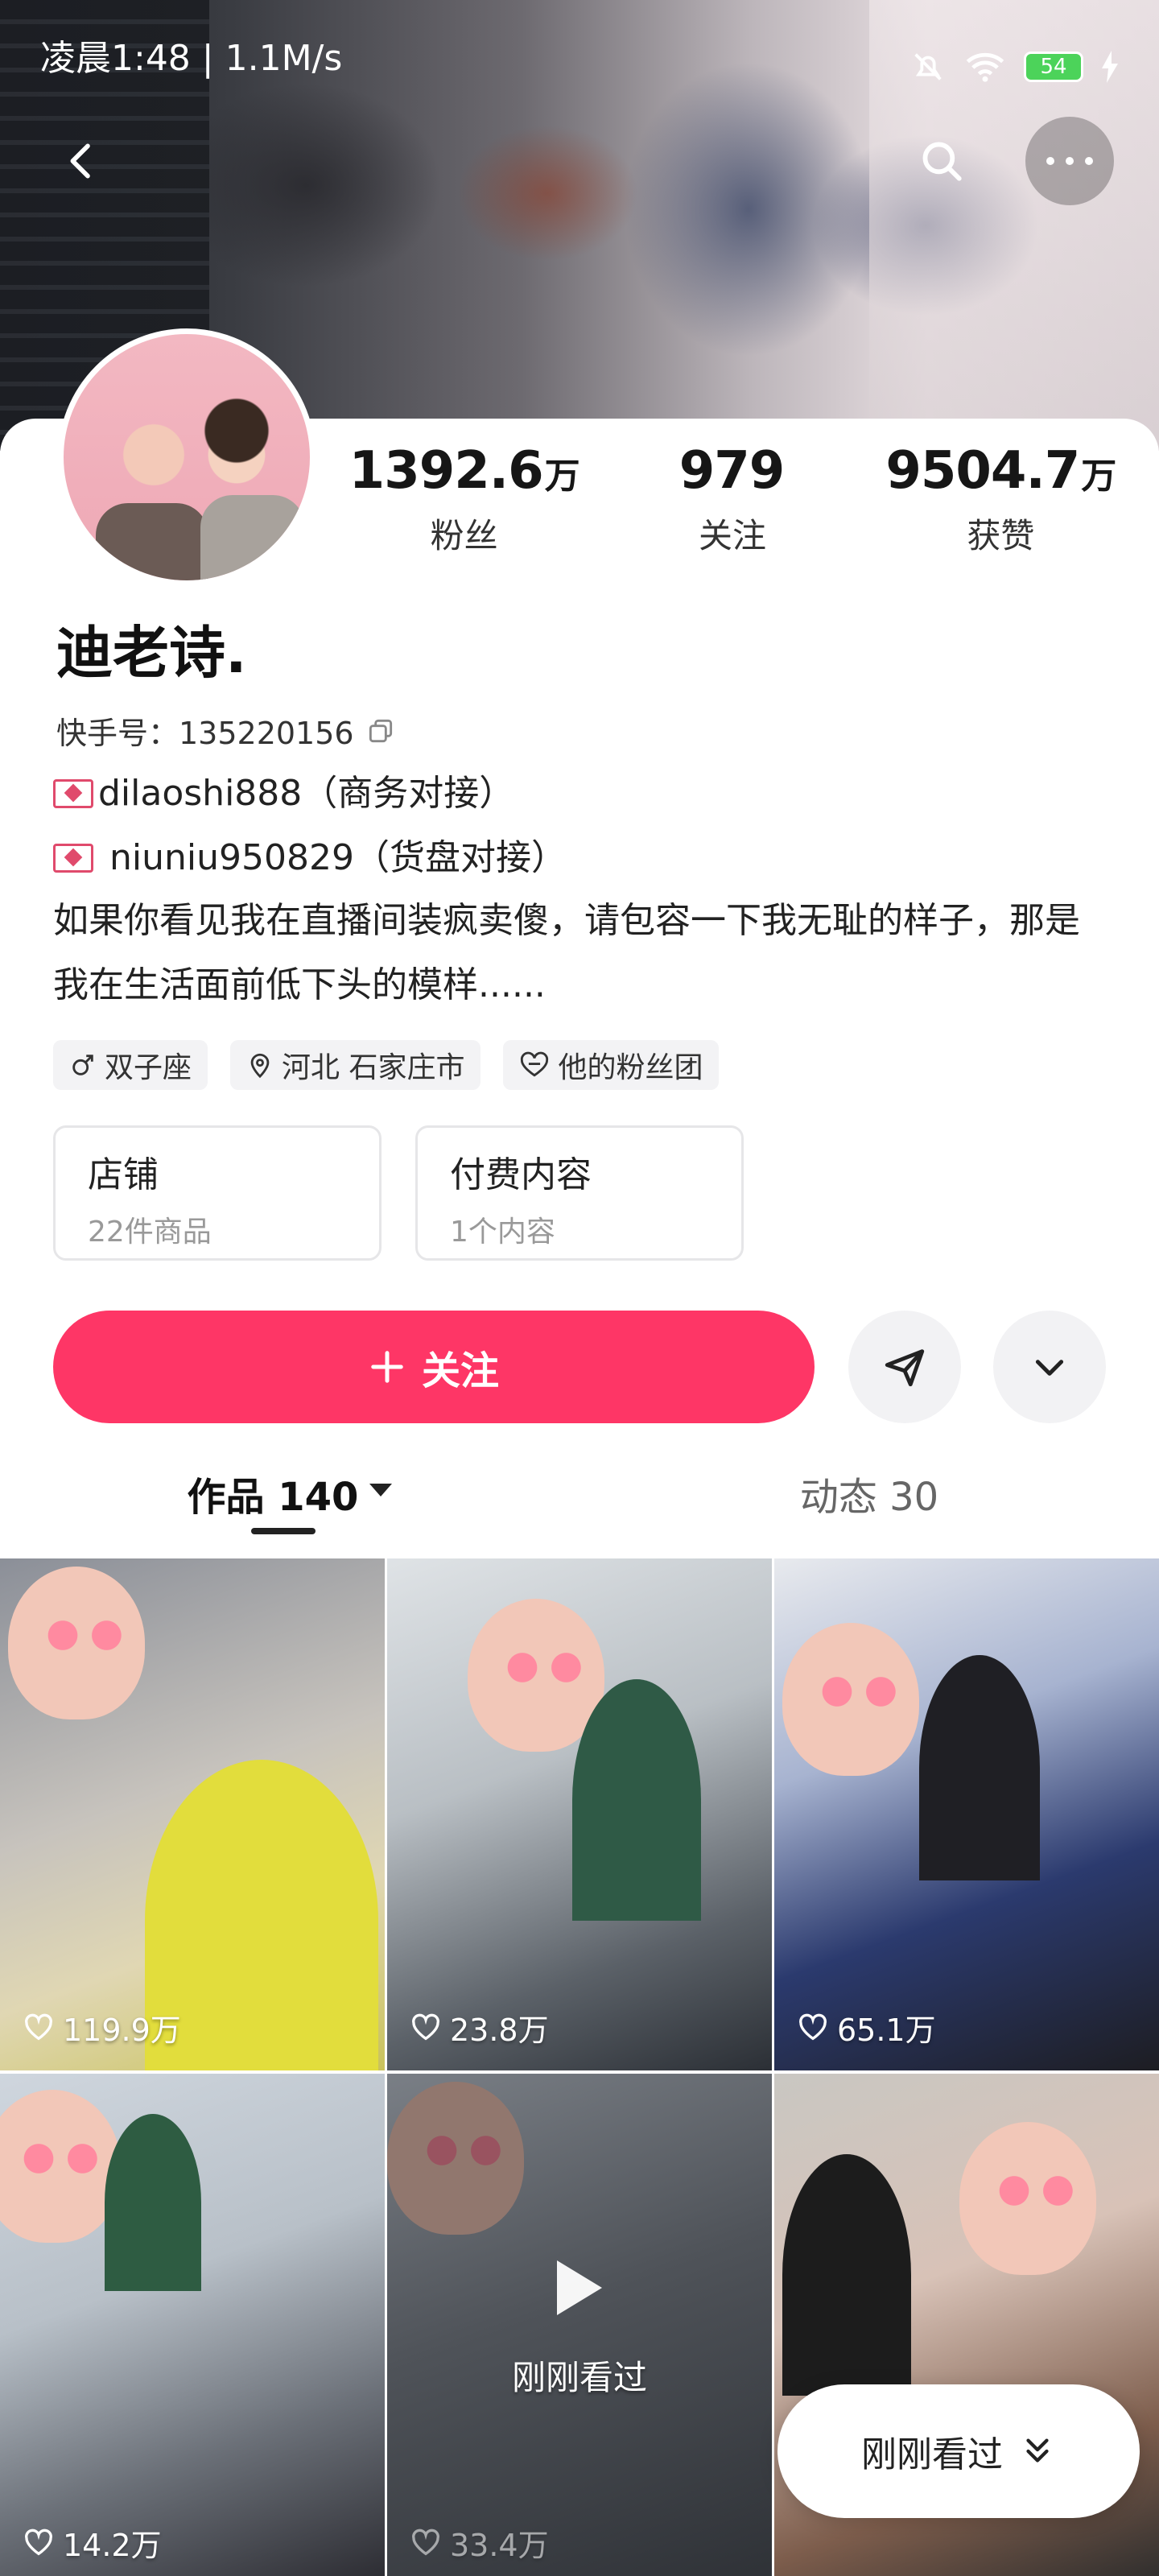  I want to click on back-arrow-icon, so click(80, 161).